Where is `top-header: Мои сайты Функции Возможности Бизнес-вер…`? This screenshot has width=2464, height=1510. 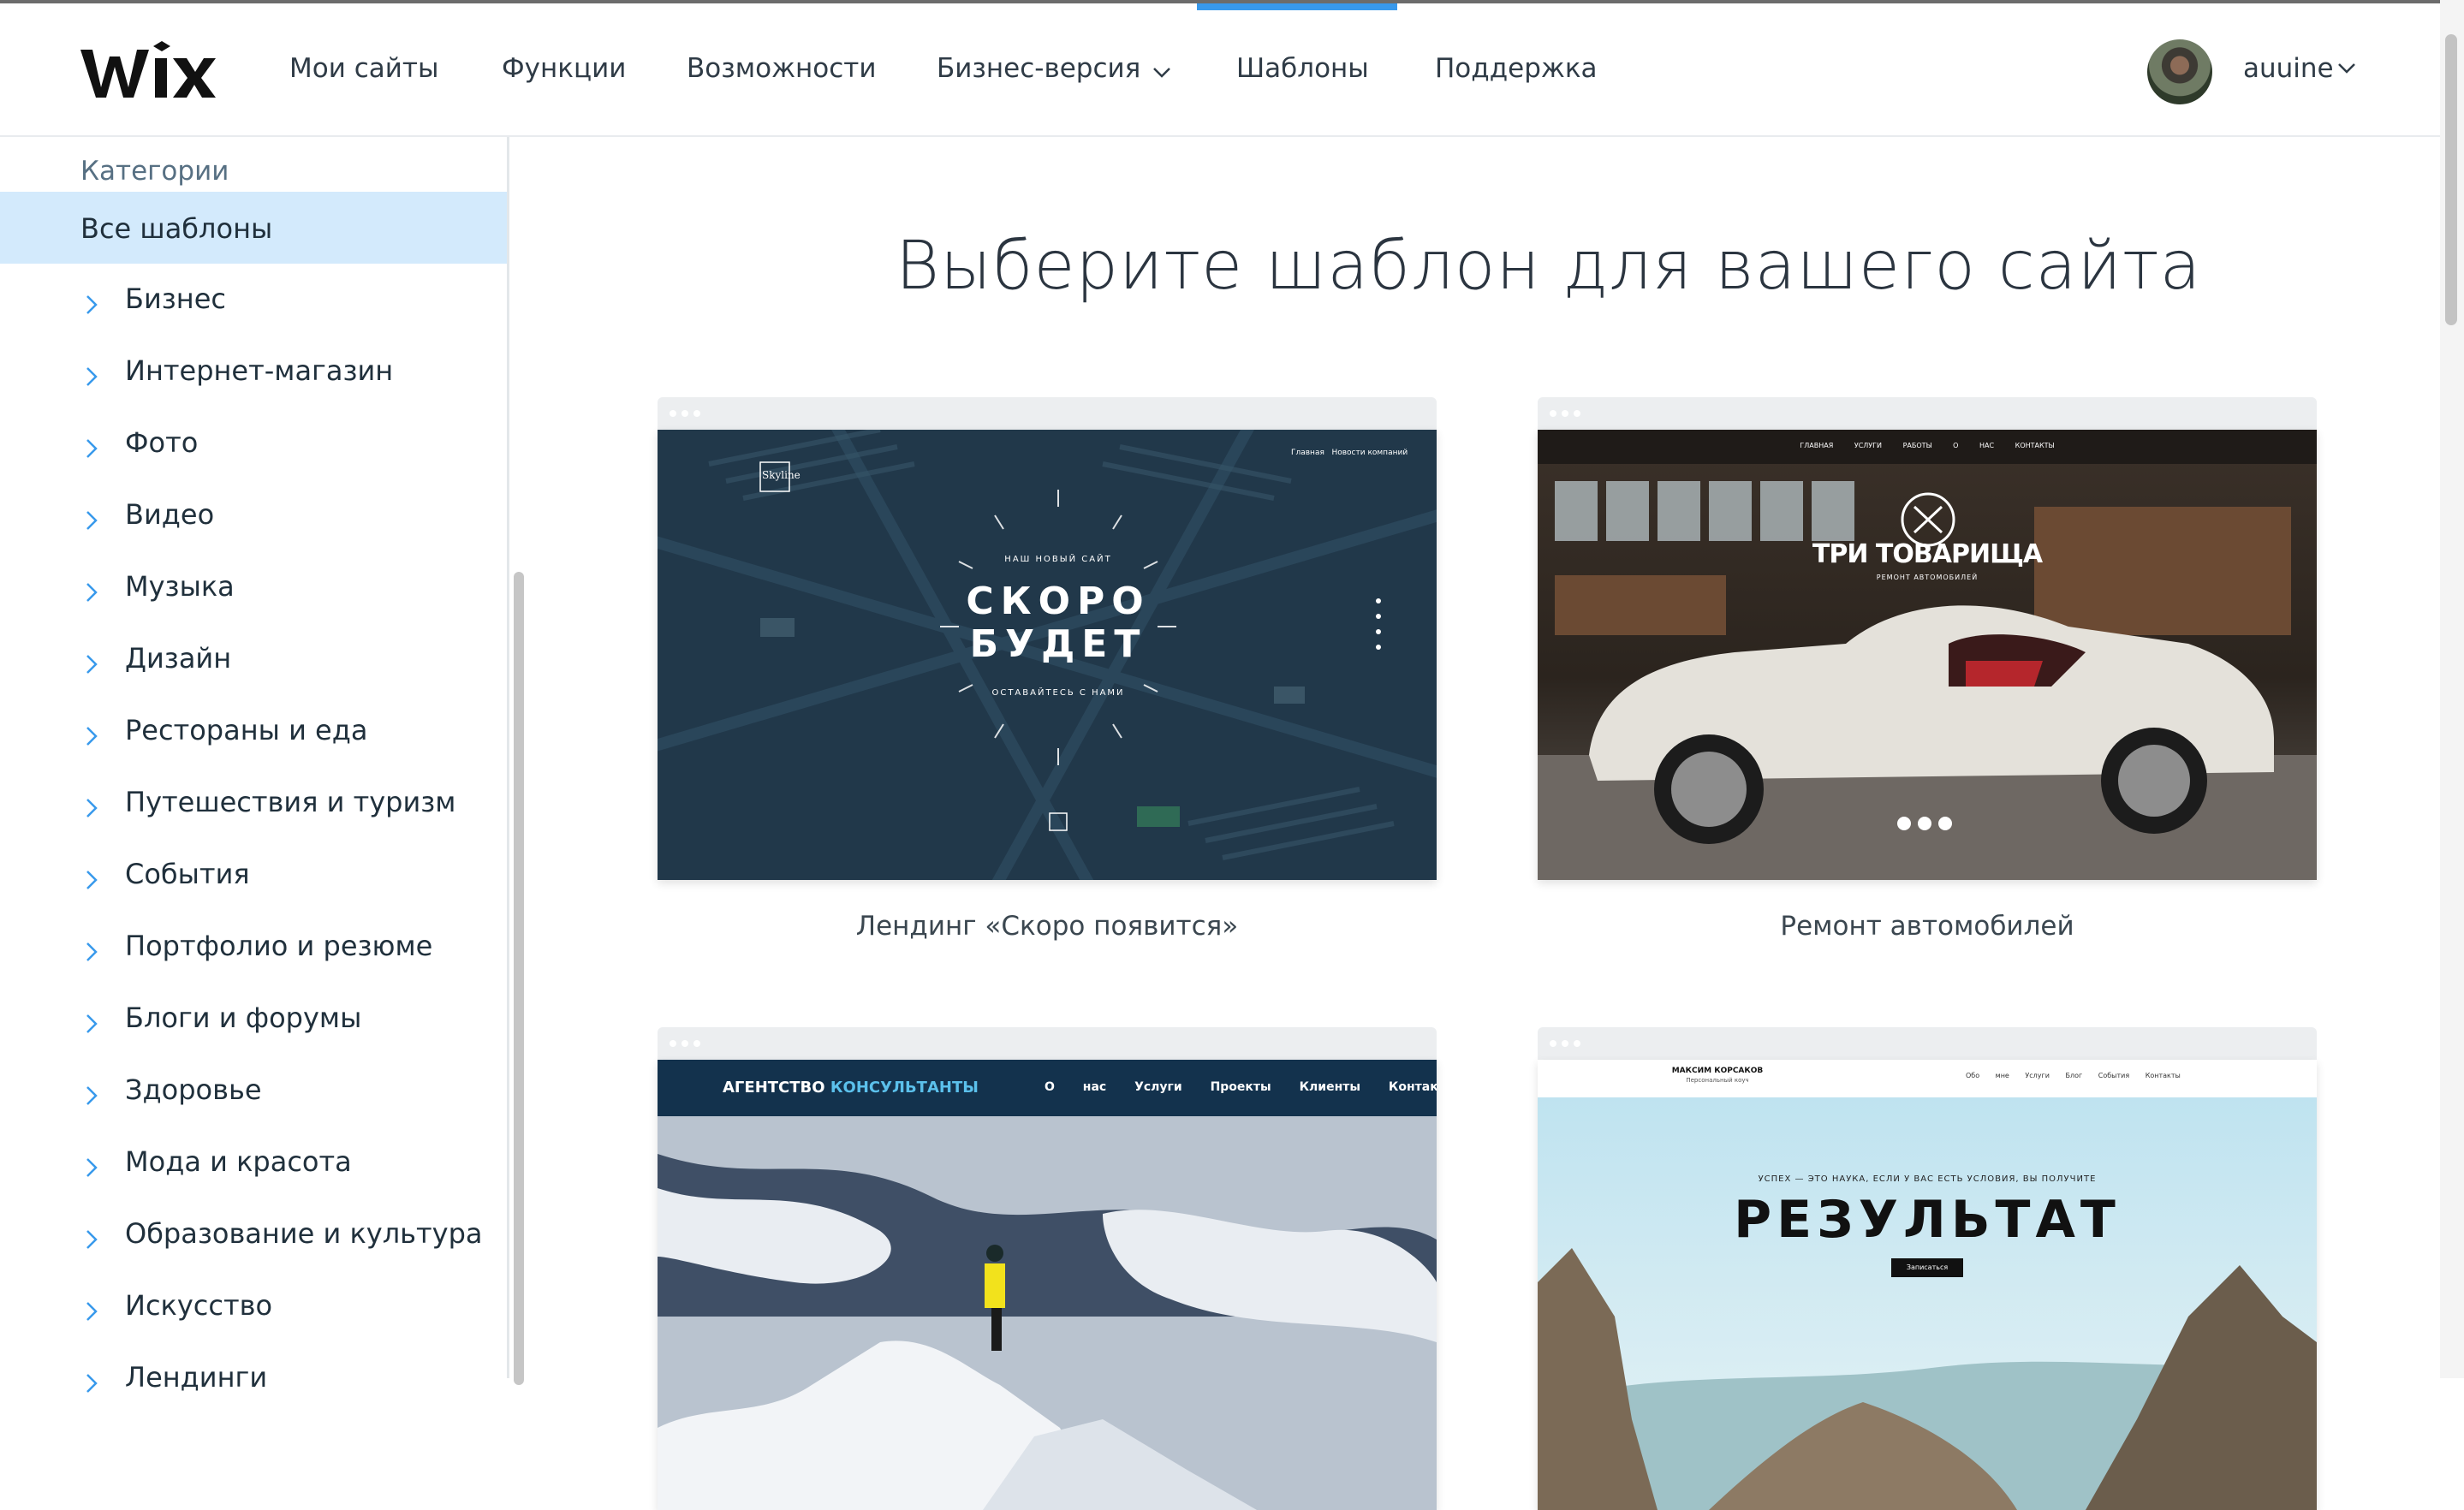
top-header: Мои сайты Функции Возможности Бизнес-вер… is located at coordinates (1220, 70).